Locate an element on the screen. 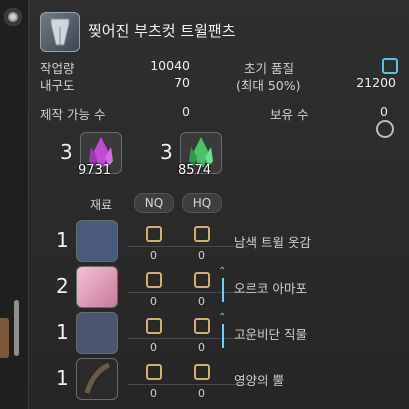 The width and height of the screenshot is (409, 409). hq-button: HQ is located at coordinates (202, 203).